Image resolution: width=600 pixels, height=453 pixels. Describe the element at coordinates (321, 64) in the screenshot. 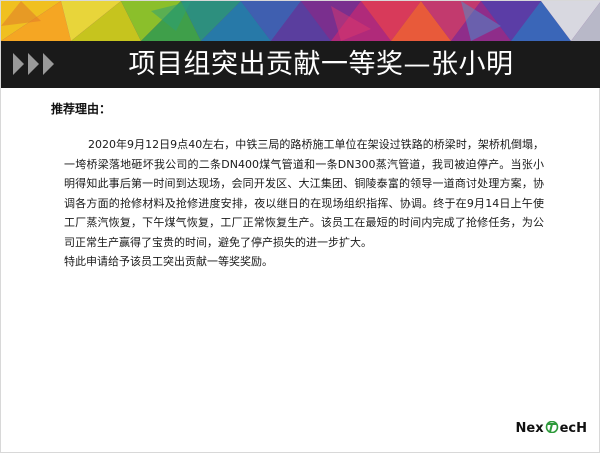

I see `slide-title: 项目组突出贡献一等奖—张小明` at that location.